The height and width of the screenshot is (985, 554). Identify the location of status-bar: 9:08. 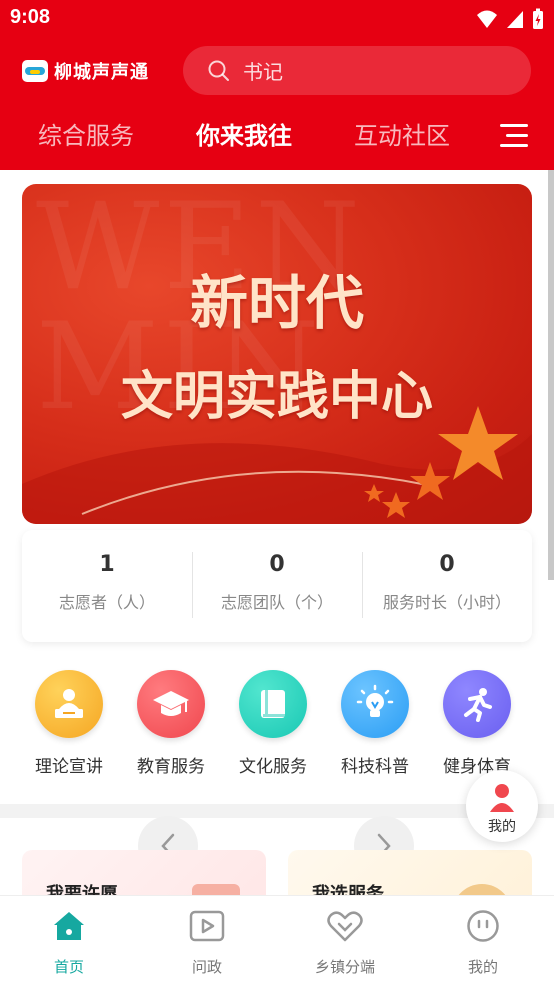
(277, 19).